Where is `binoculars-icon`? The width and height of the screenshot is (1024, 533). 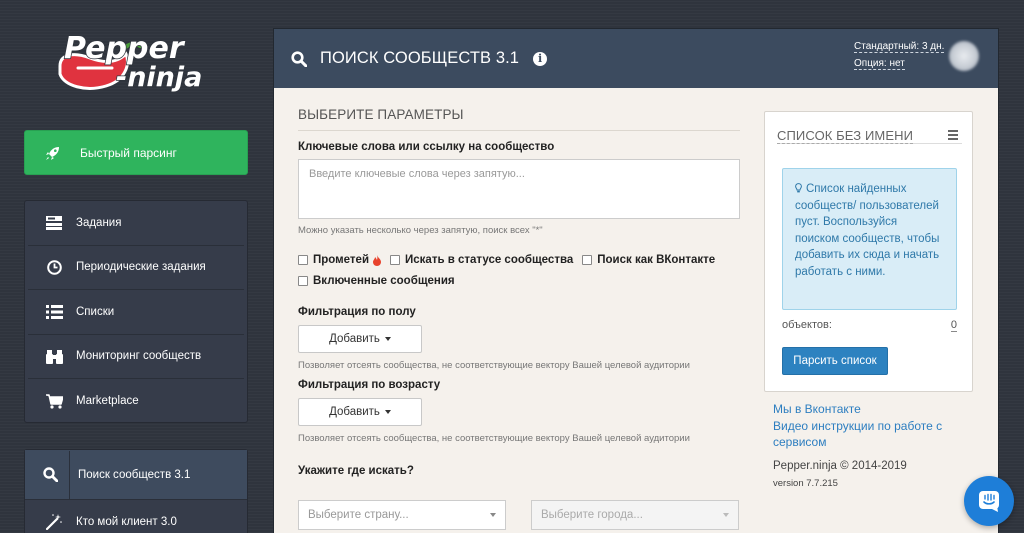 binoculars-icon is located at coordinates (52, 356).